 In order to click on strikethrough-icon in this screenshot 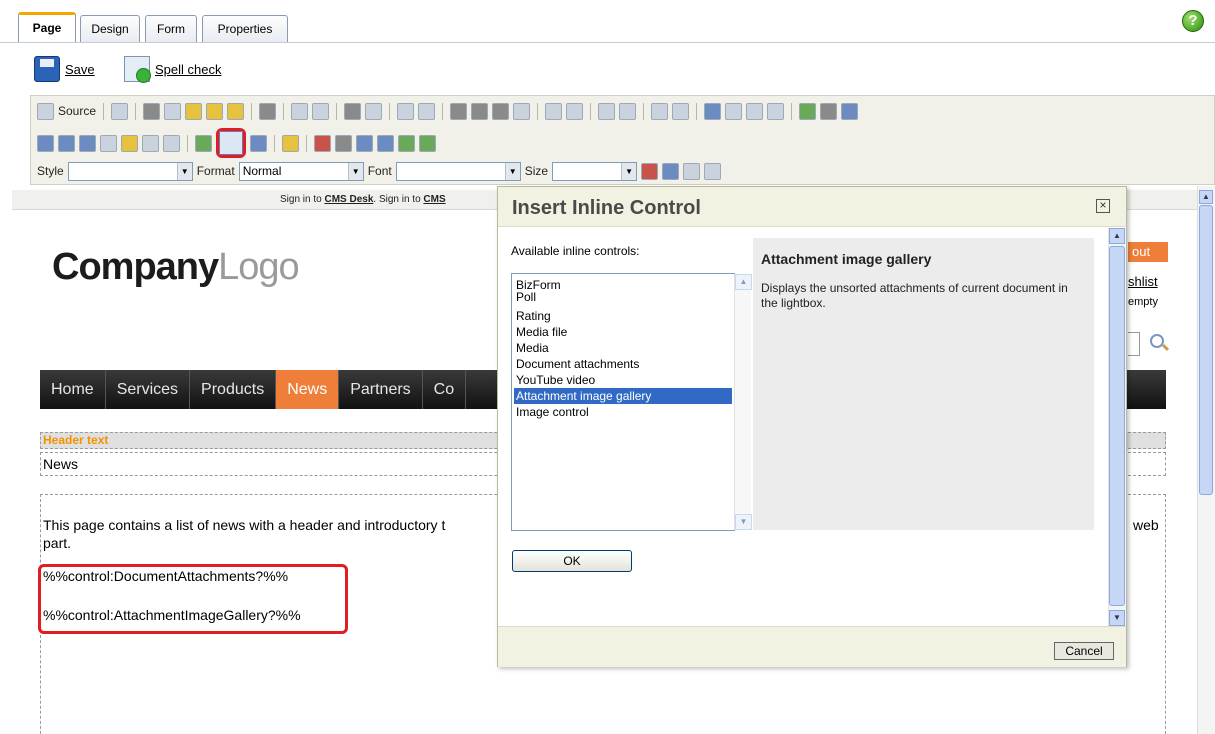, I will do `click(522, 111)`.